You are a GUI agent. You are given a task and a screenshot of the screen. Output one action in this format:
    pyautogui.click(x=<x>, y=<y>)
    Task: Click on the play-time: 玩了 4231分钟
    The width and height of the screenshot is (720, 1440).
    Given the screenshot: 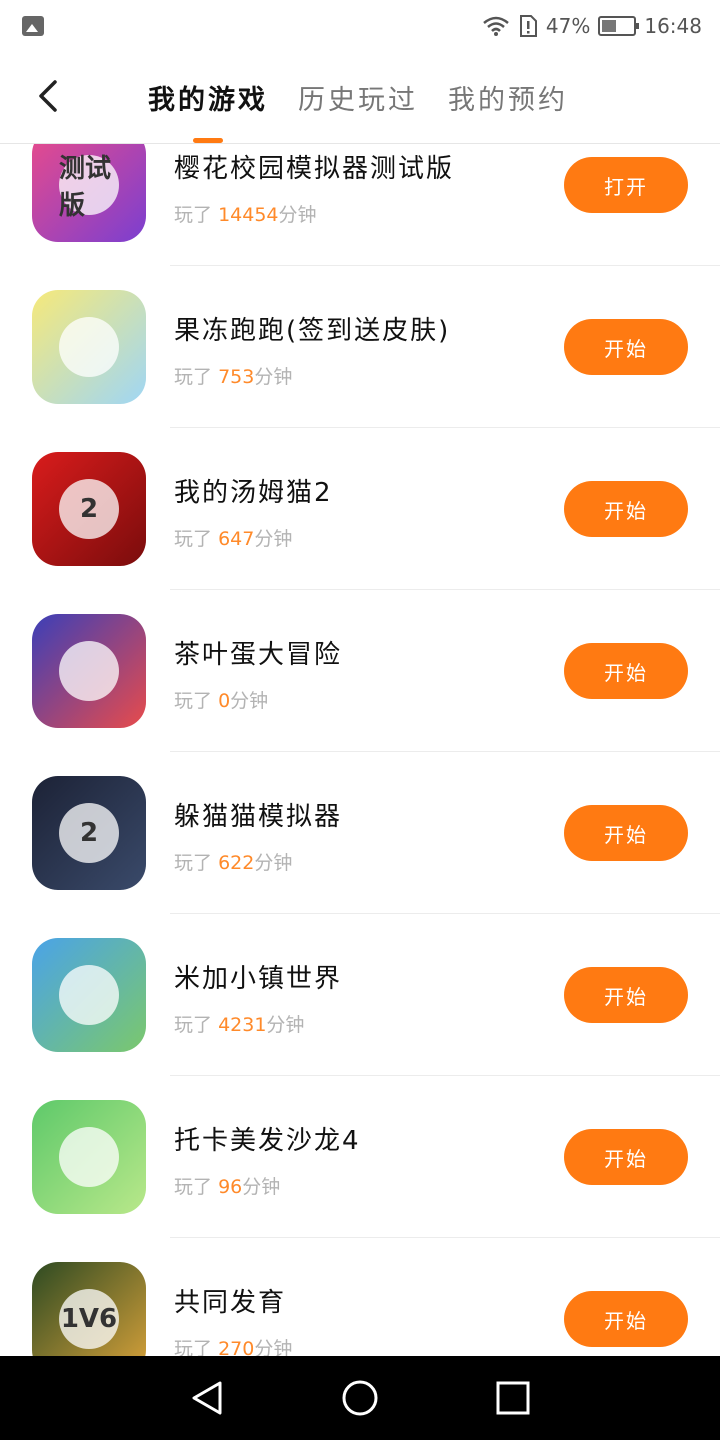 What is the action you would take?
    pyautogui.click(x=239, y=1023)
    